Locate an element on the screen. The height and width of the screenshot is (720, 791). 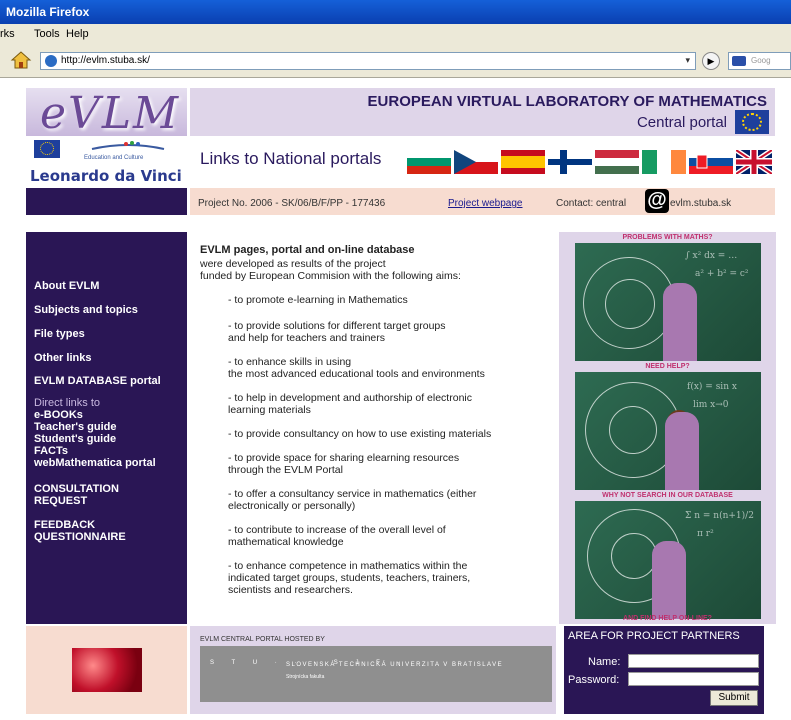
aim-line: - to enhance skills in using is located at coordinates (290, 362).